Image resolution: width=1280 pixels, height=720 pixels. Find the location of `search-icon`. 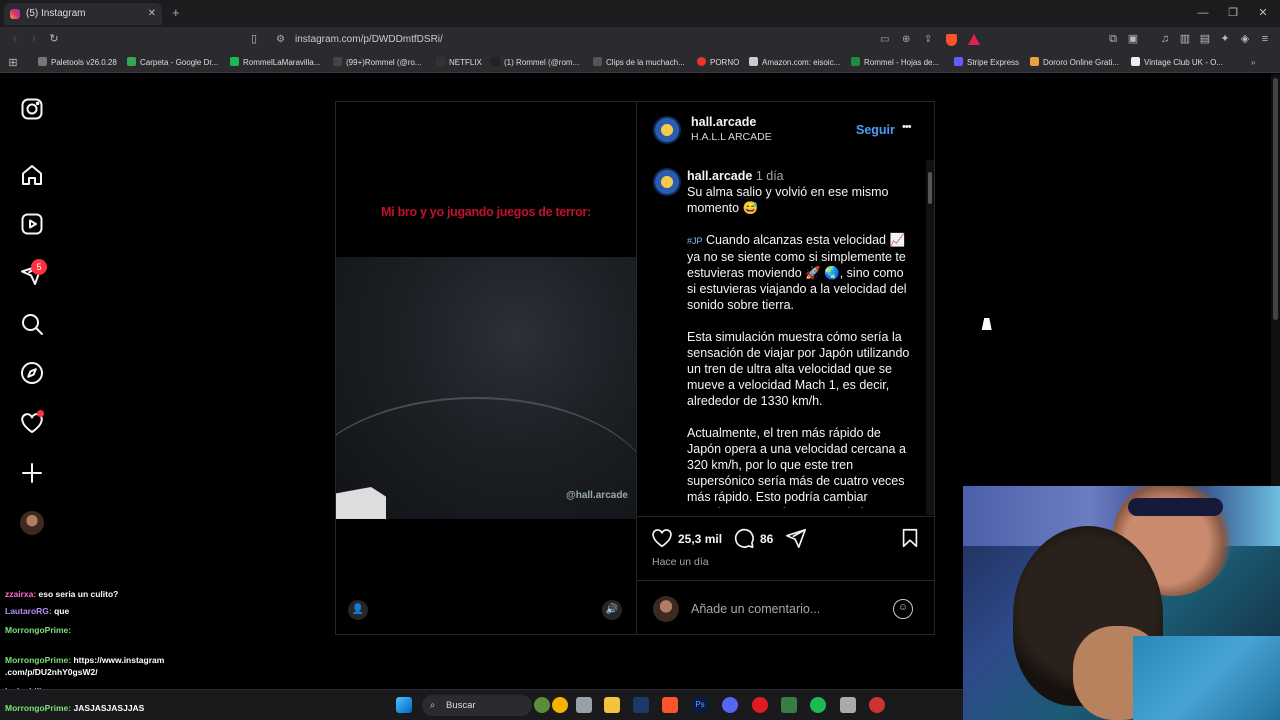

search-icon is located at coordinates (32, 324).